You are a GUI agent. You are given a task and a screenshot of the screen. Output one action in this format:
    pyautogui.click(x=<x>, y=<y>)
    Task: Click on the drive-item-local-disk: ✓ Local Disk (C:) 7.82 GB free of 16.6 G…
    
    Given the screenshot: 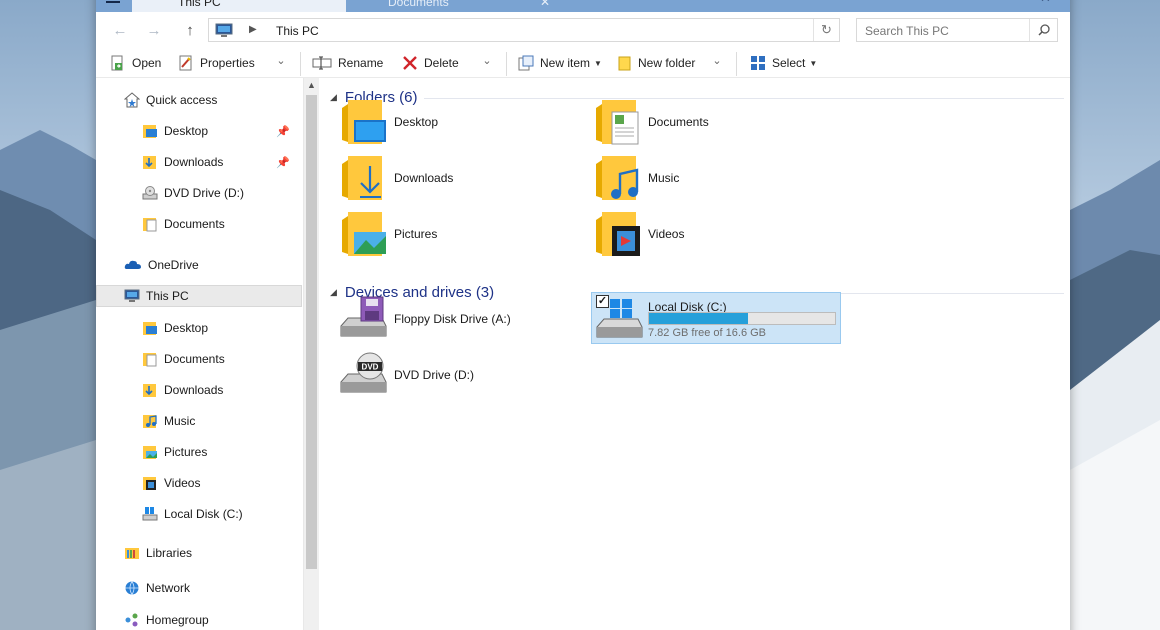 What is the action you would take?
    pyautogui.click(x=716, y=318)
    